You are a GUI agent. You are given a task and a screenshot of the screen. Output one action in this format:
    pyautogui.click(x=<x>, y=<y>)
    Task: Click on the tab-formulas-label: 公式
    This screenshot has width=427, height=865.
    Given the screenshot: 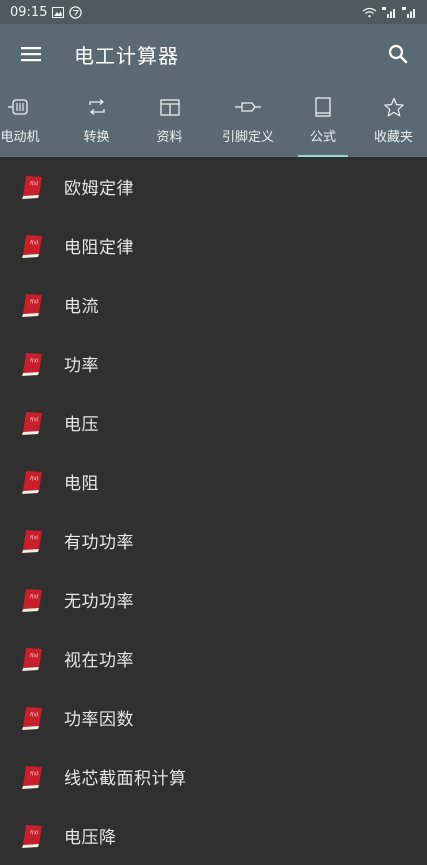 What is the action you would take?
    pyautogui.click(x=322, y=137)
    